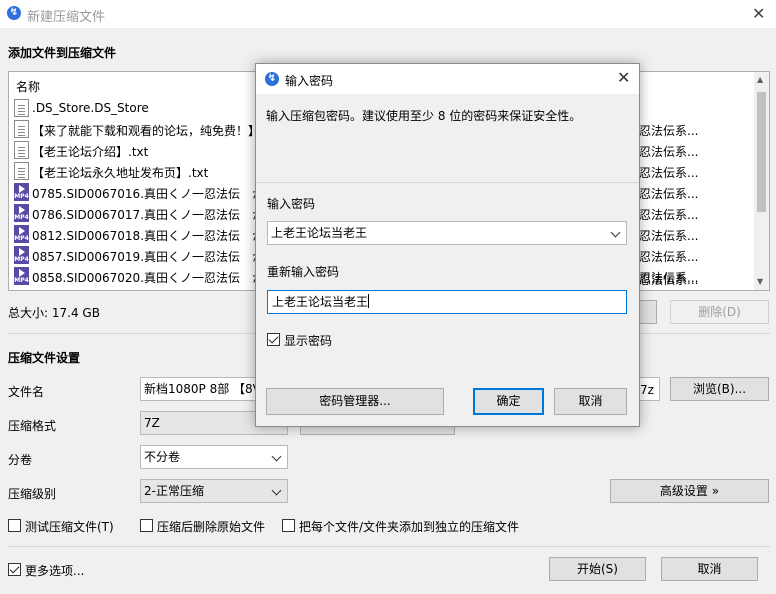  What do you see at coordinates (120, 173) in the screenshot?
I see `file-name: 【老王论坛永久地址发布页】.txt` at bounding box center [120, 173].